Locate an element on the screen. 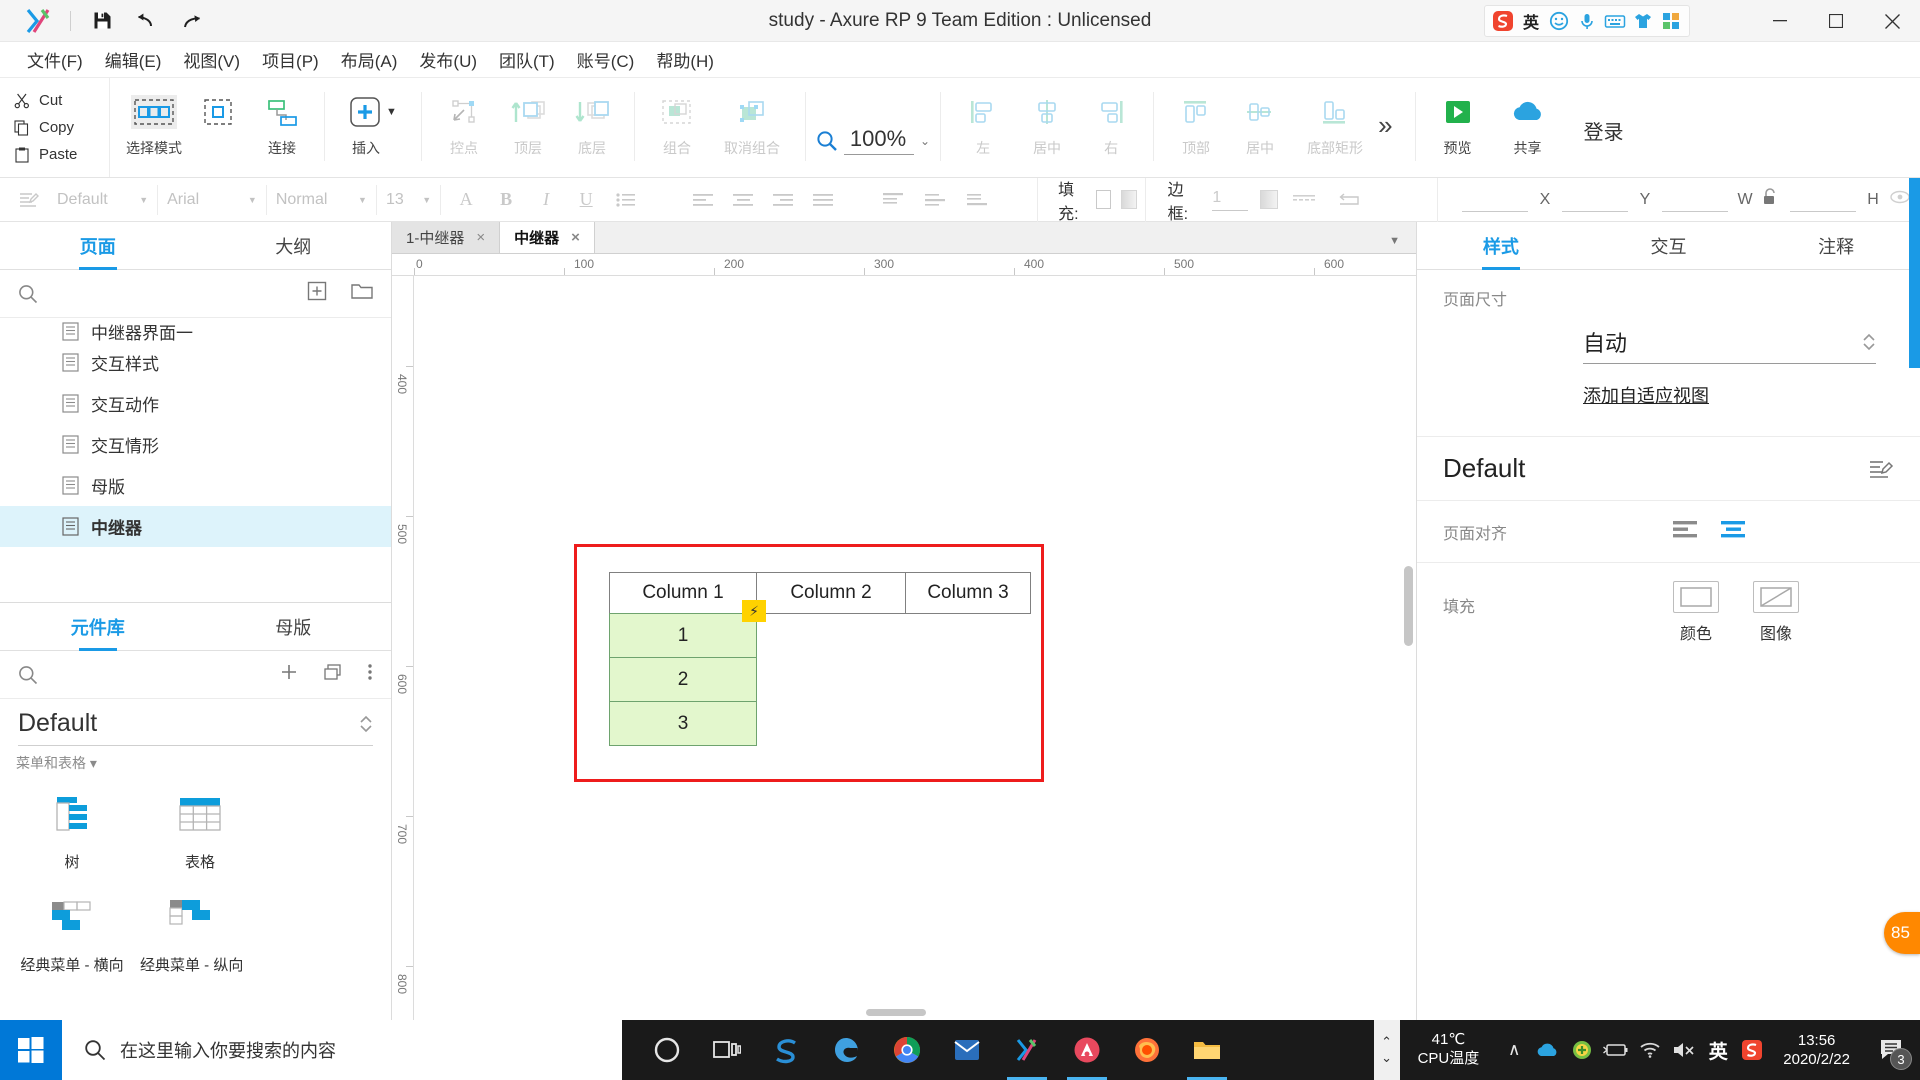 This screenshot has height=1080, width=1920. tab-interactions: 交互 is located at coordinates (1669, 245).